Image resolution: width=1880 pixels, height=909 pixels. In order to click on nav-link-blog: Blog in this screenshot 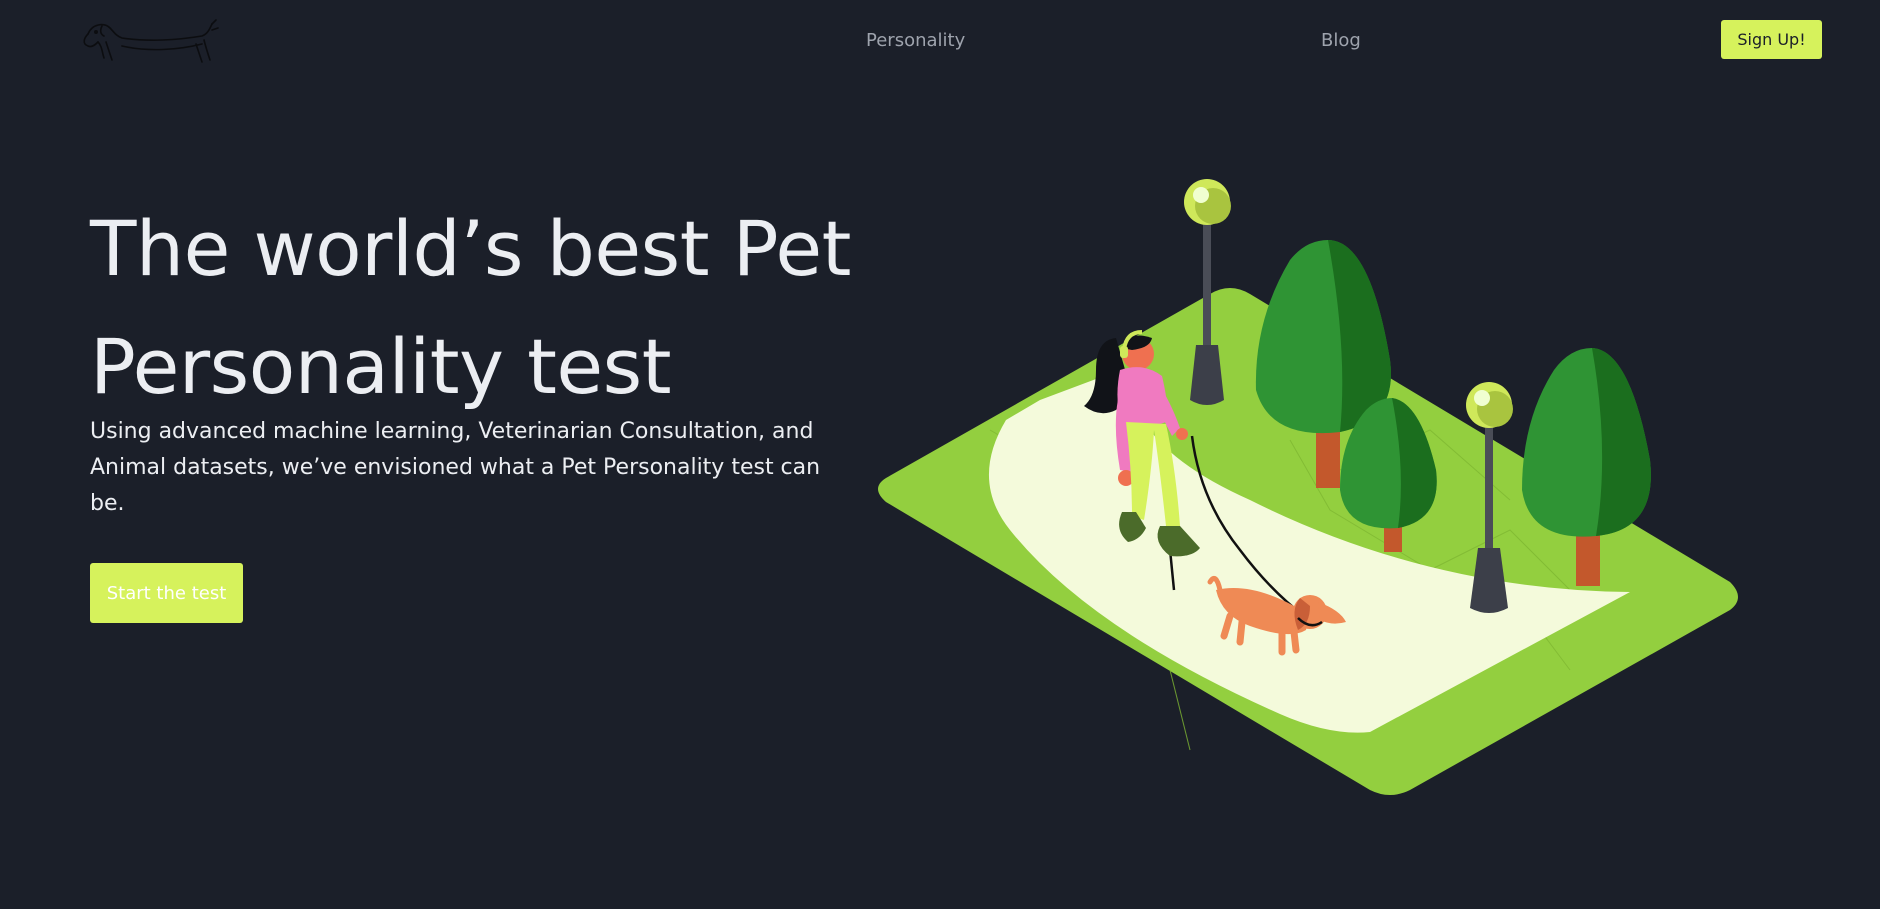, I will do `click(1341, 41)`.